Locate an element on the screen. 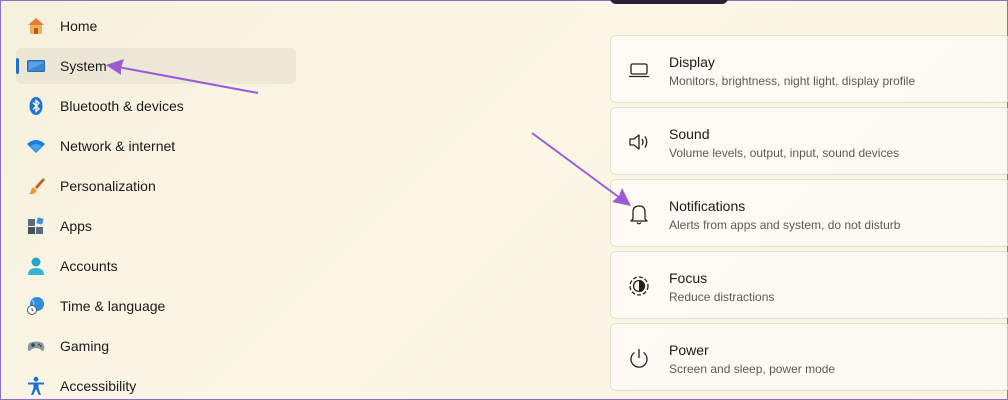 Image resolution: width=1008 pixels, height=400 pixels. display-icon is located at coordinates (639, 70).